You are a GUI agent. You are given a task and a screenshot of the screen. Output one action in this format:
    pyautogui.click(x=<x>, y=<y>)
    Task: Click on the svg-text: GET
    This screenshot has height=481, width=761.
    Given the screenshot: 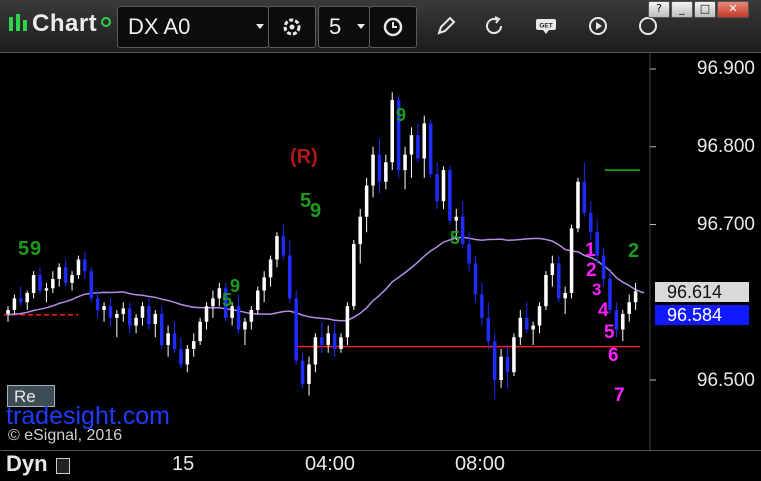 What is the action you would take?
    pyautogui.click(x=545, y=26)
    